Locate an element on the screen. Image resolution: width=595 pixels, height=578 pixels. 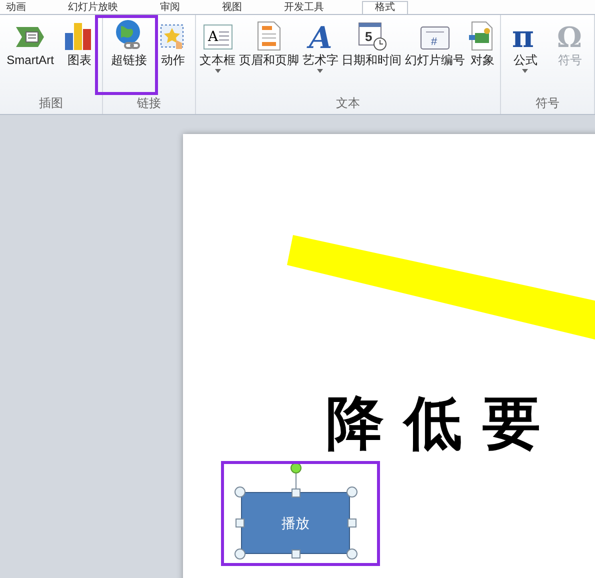
slide-title: 降 低 要 is located at coordinates (433, 423).